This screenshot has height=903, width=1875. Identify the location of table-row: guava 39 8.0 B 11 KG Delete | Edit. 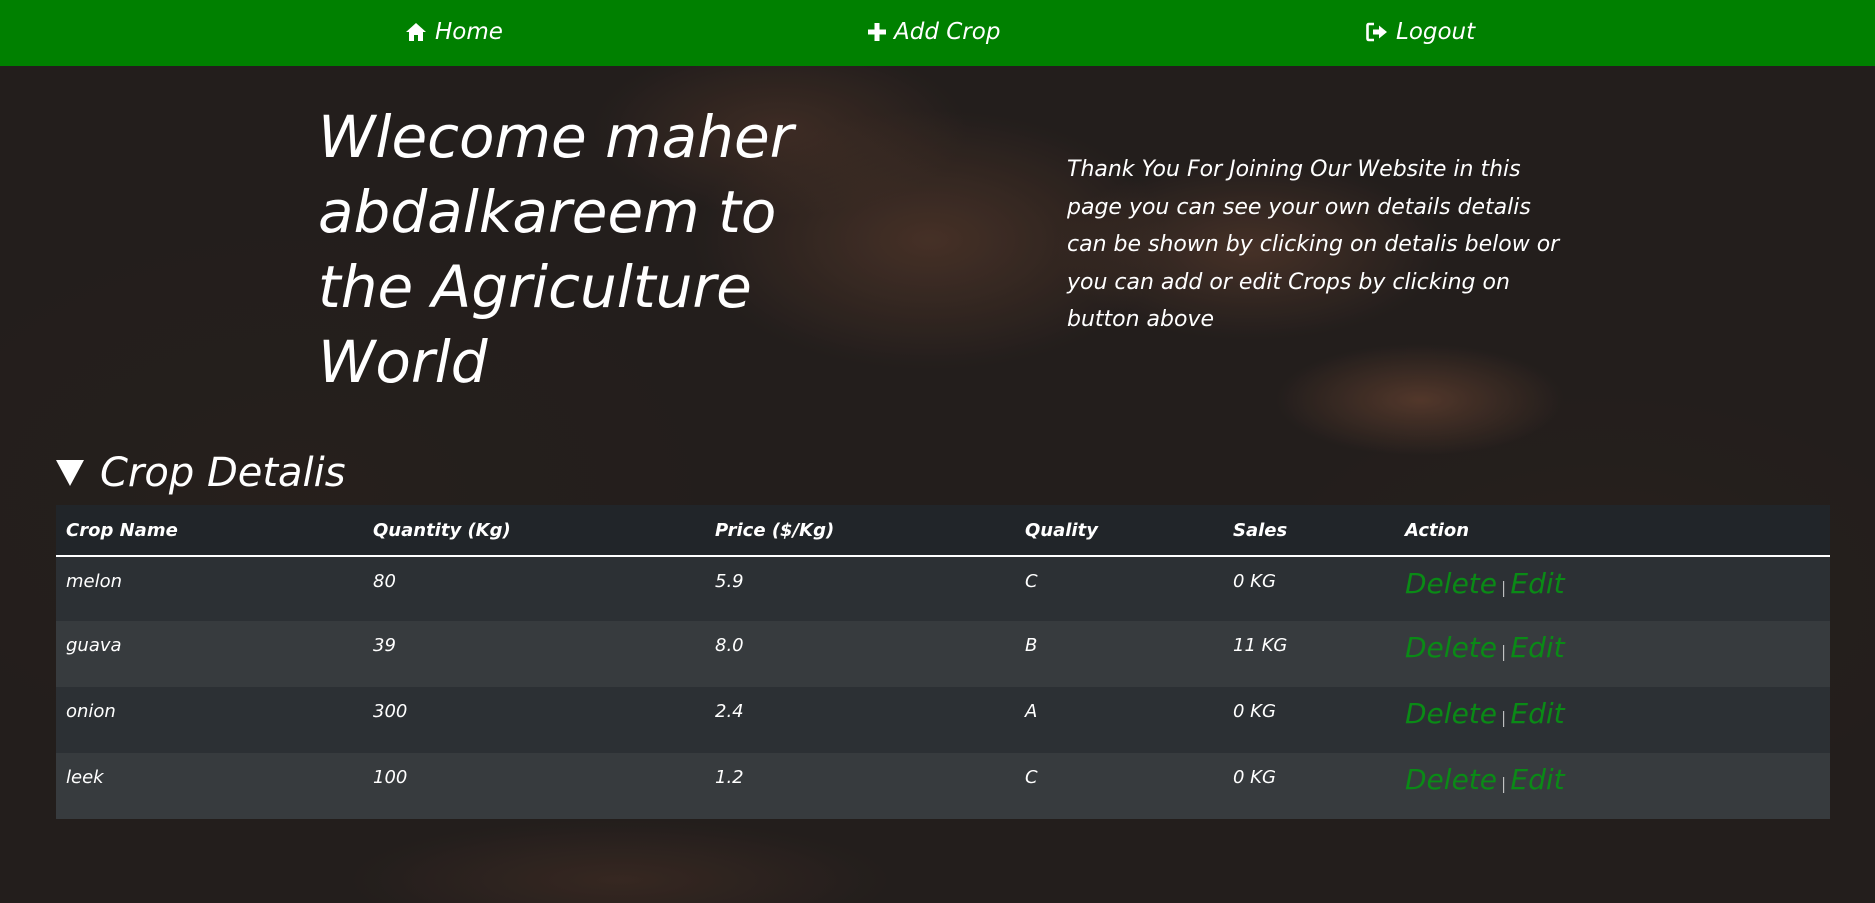
(943, 654).